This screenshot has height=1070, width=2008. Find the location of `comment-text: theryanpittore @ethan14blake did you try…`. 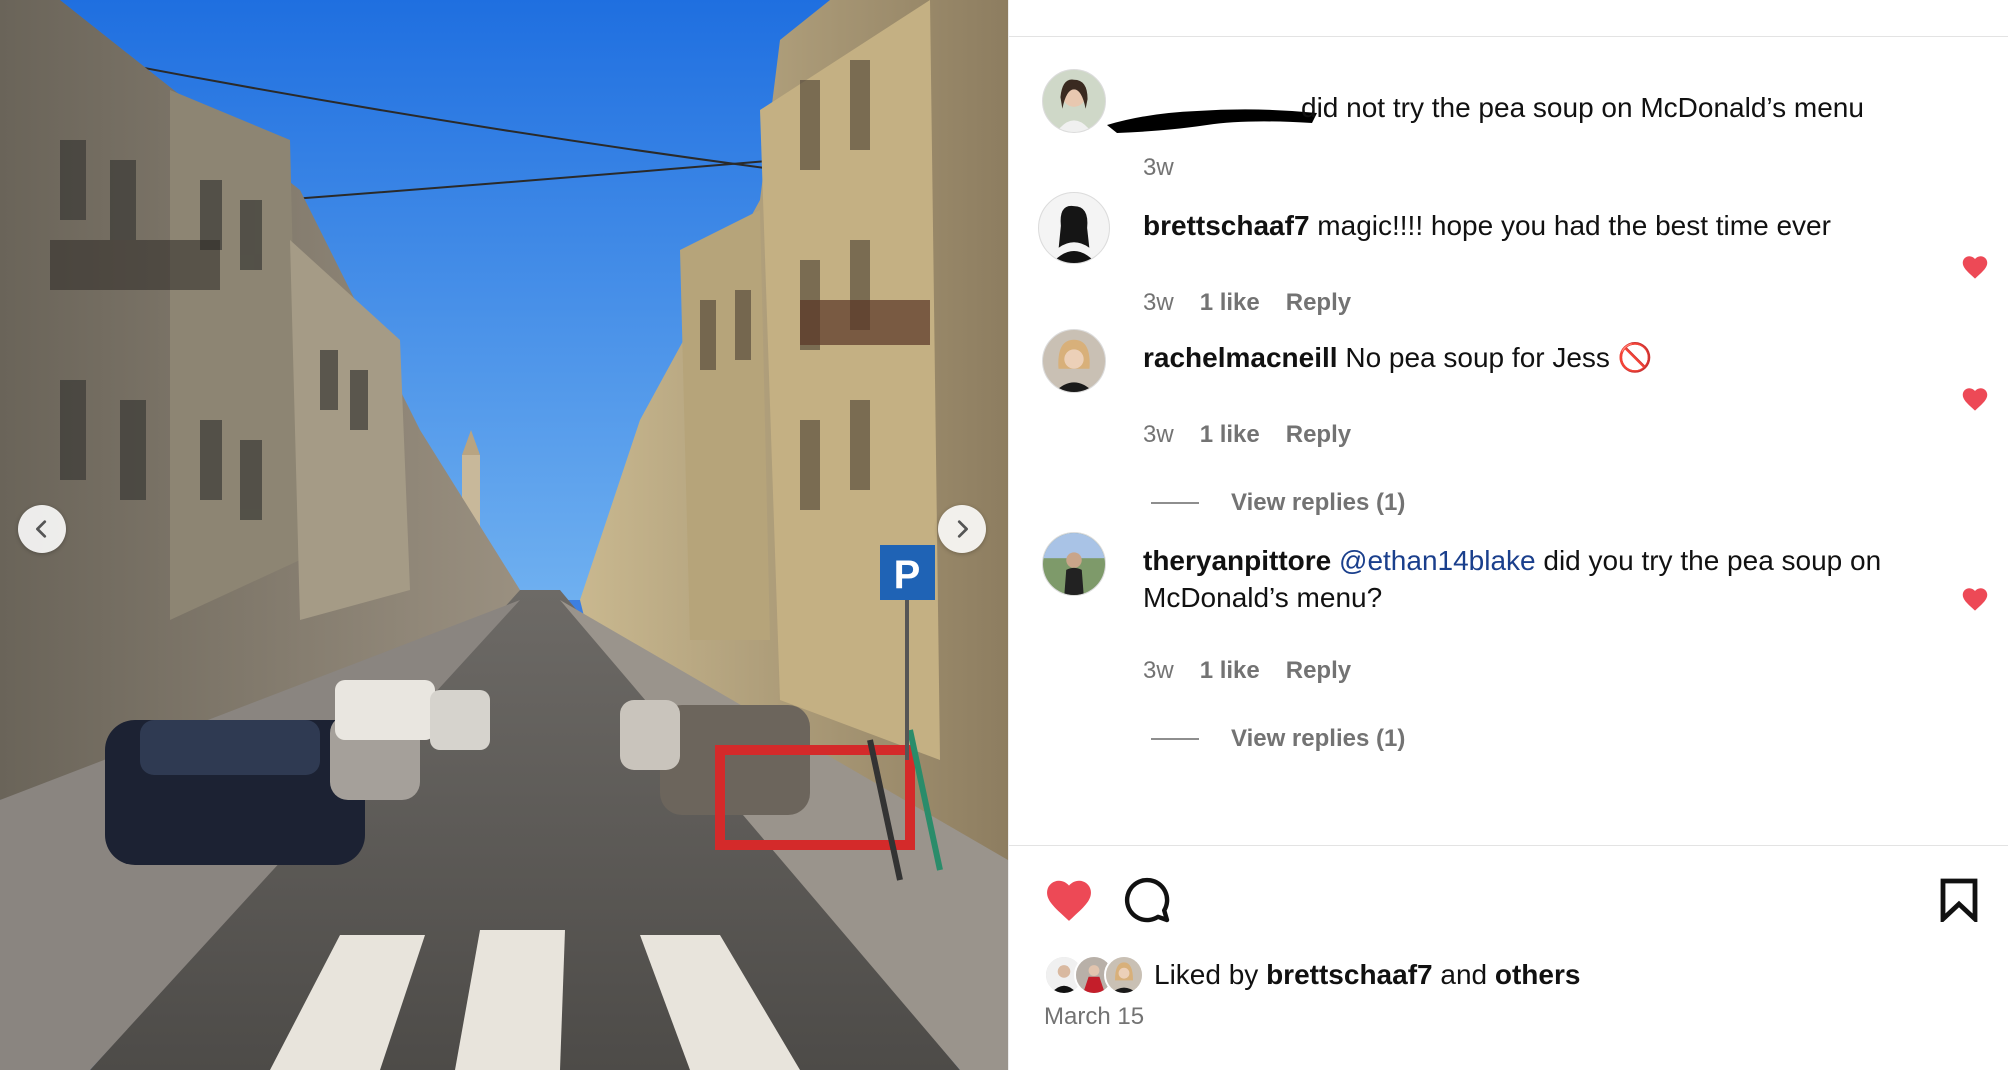

comment-text: theryanpittore @ethan14blake did you try… is located at coordinates (1533, 579).